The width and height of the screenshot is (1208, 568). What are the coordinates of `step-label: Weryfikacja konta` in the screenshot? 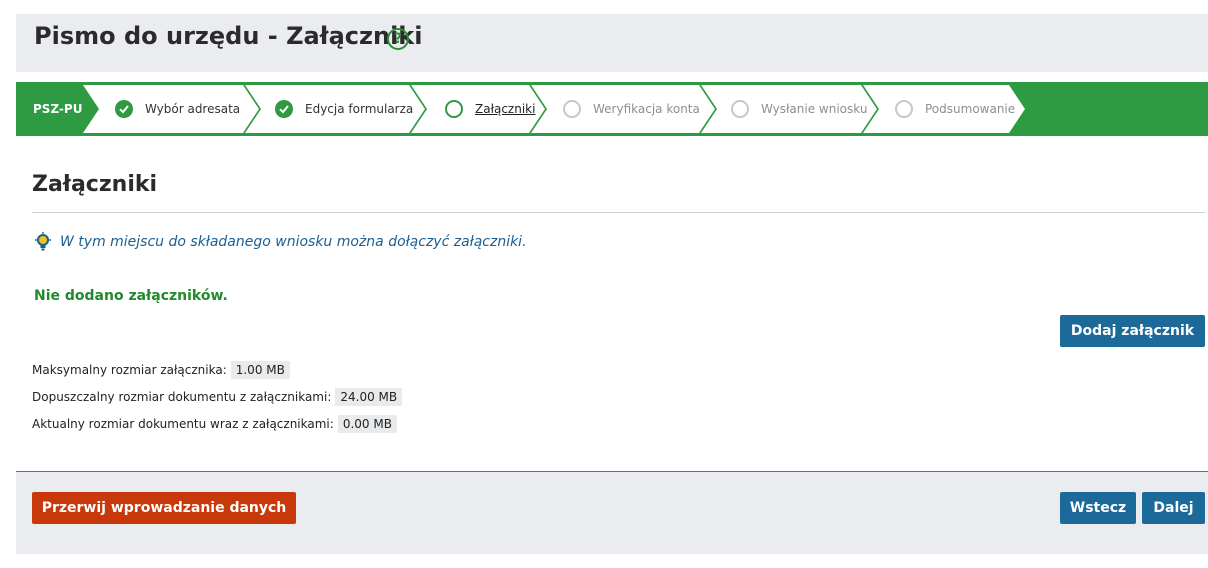 It's located at (646, 109).